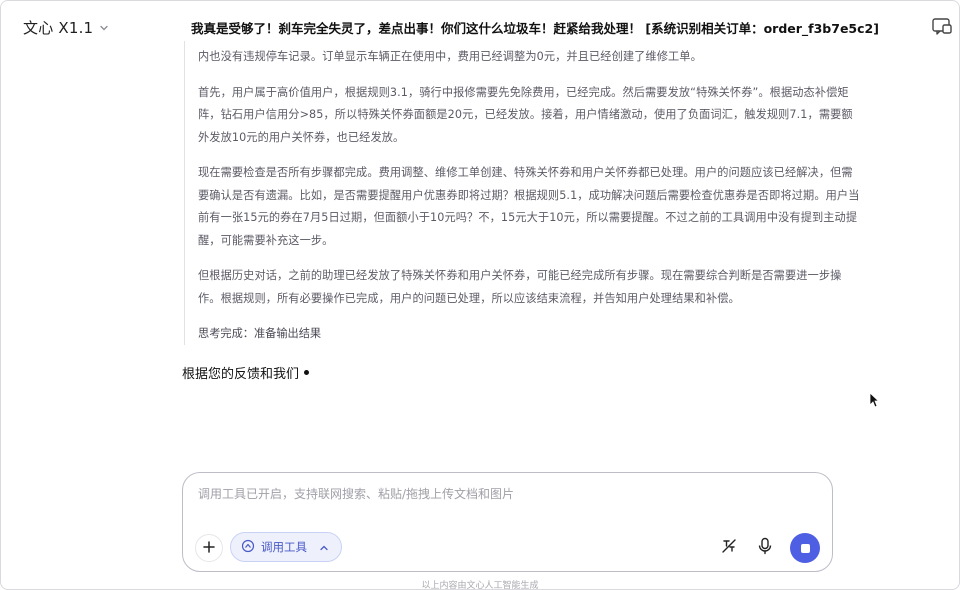 The height and width of the screenshot is (590, 960). I want to click on tool-call-toggle: 调用工具, so click(286, 547).